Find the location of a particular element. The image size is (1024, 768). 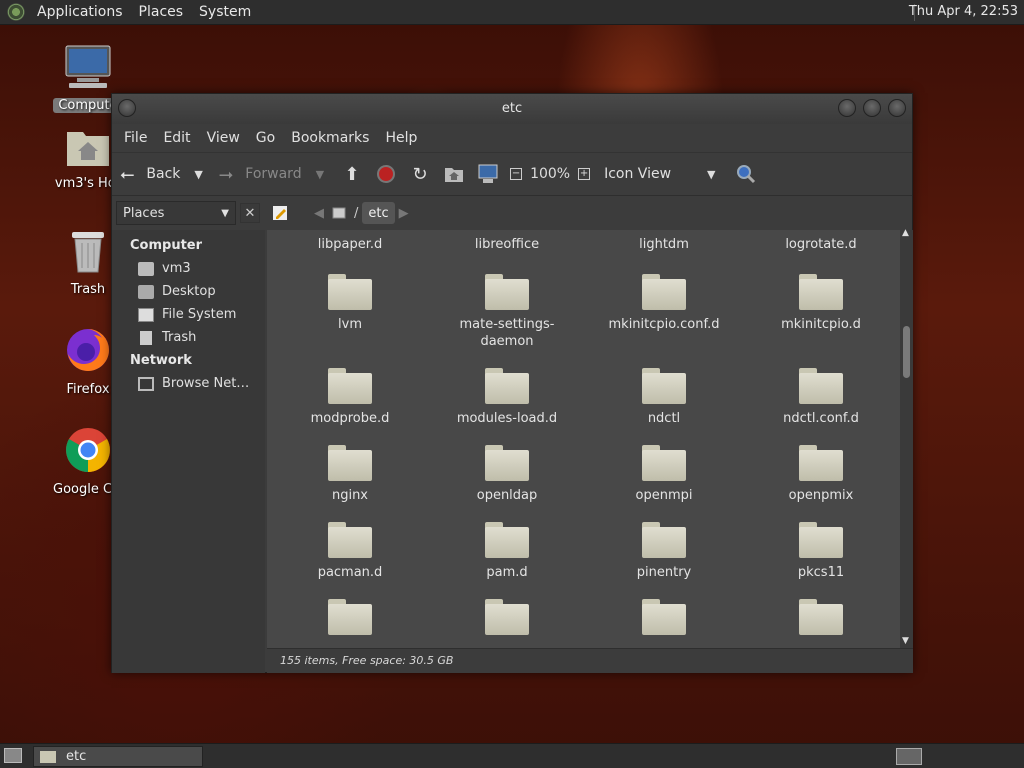

file-item-label: pkcs11 is located at coordinates (821, 572).